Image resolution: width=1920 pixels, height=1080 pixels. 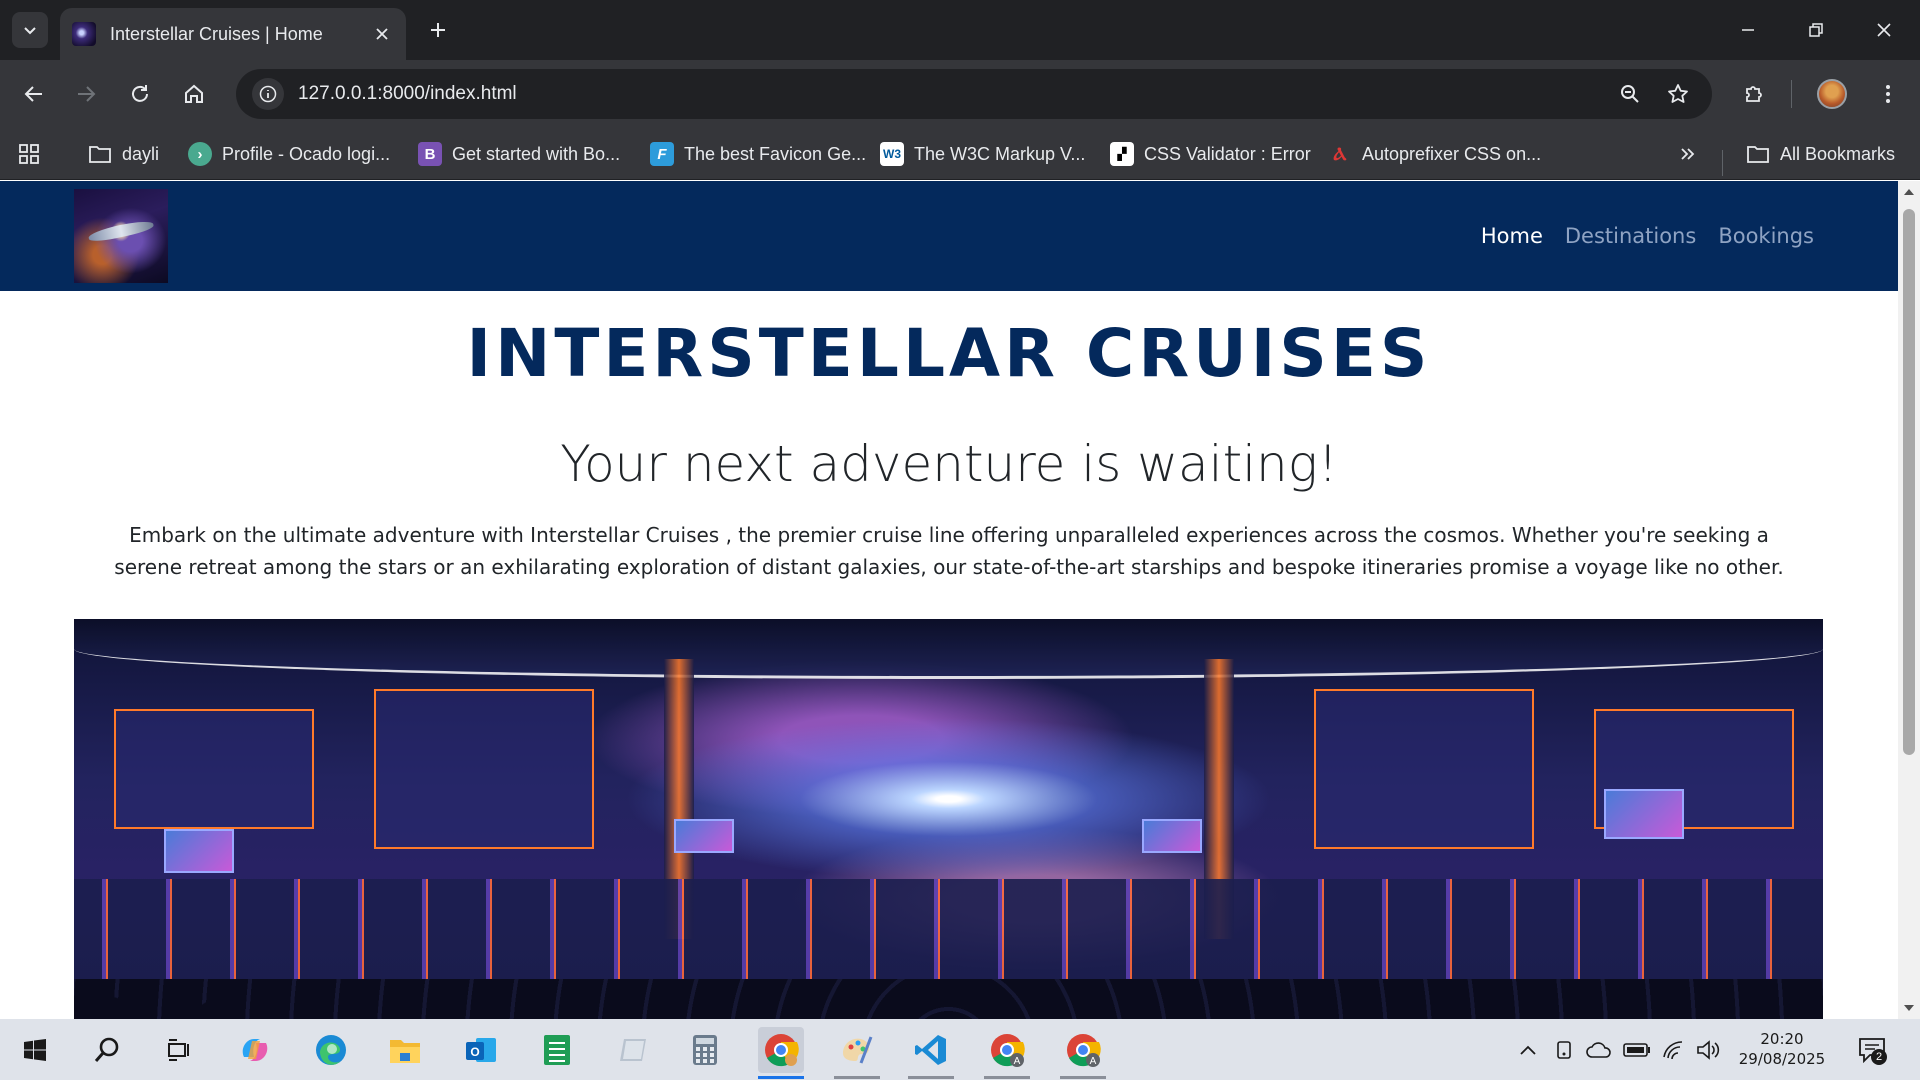 I want to click on minimize-button, so click(x=1748, y=30).